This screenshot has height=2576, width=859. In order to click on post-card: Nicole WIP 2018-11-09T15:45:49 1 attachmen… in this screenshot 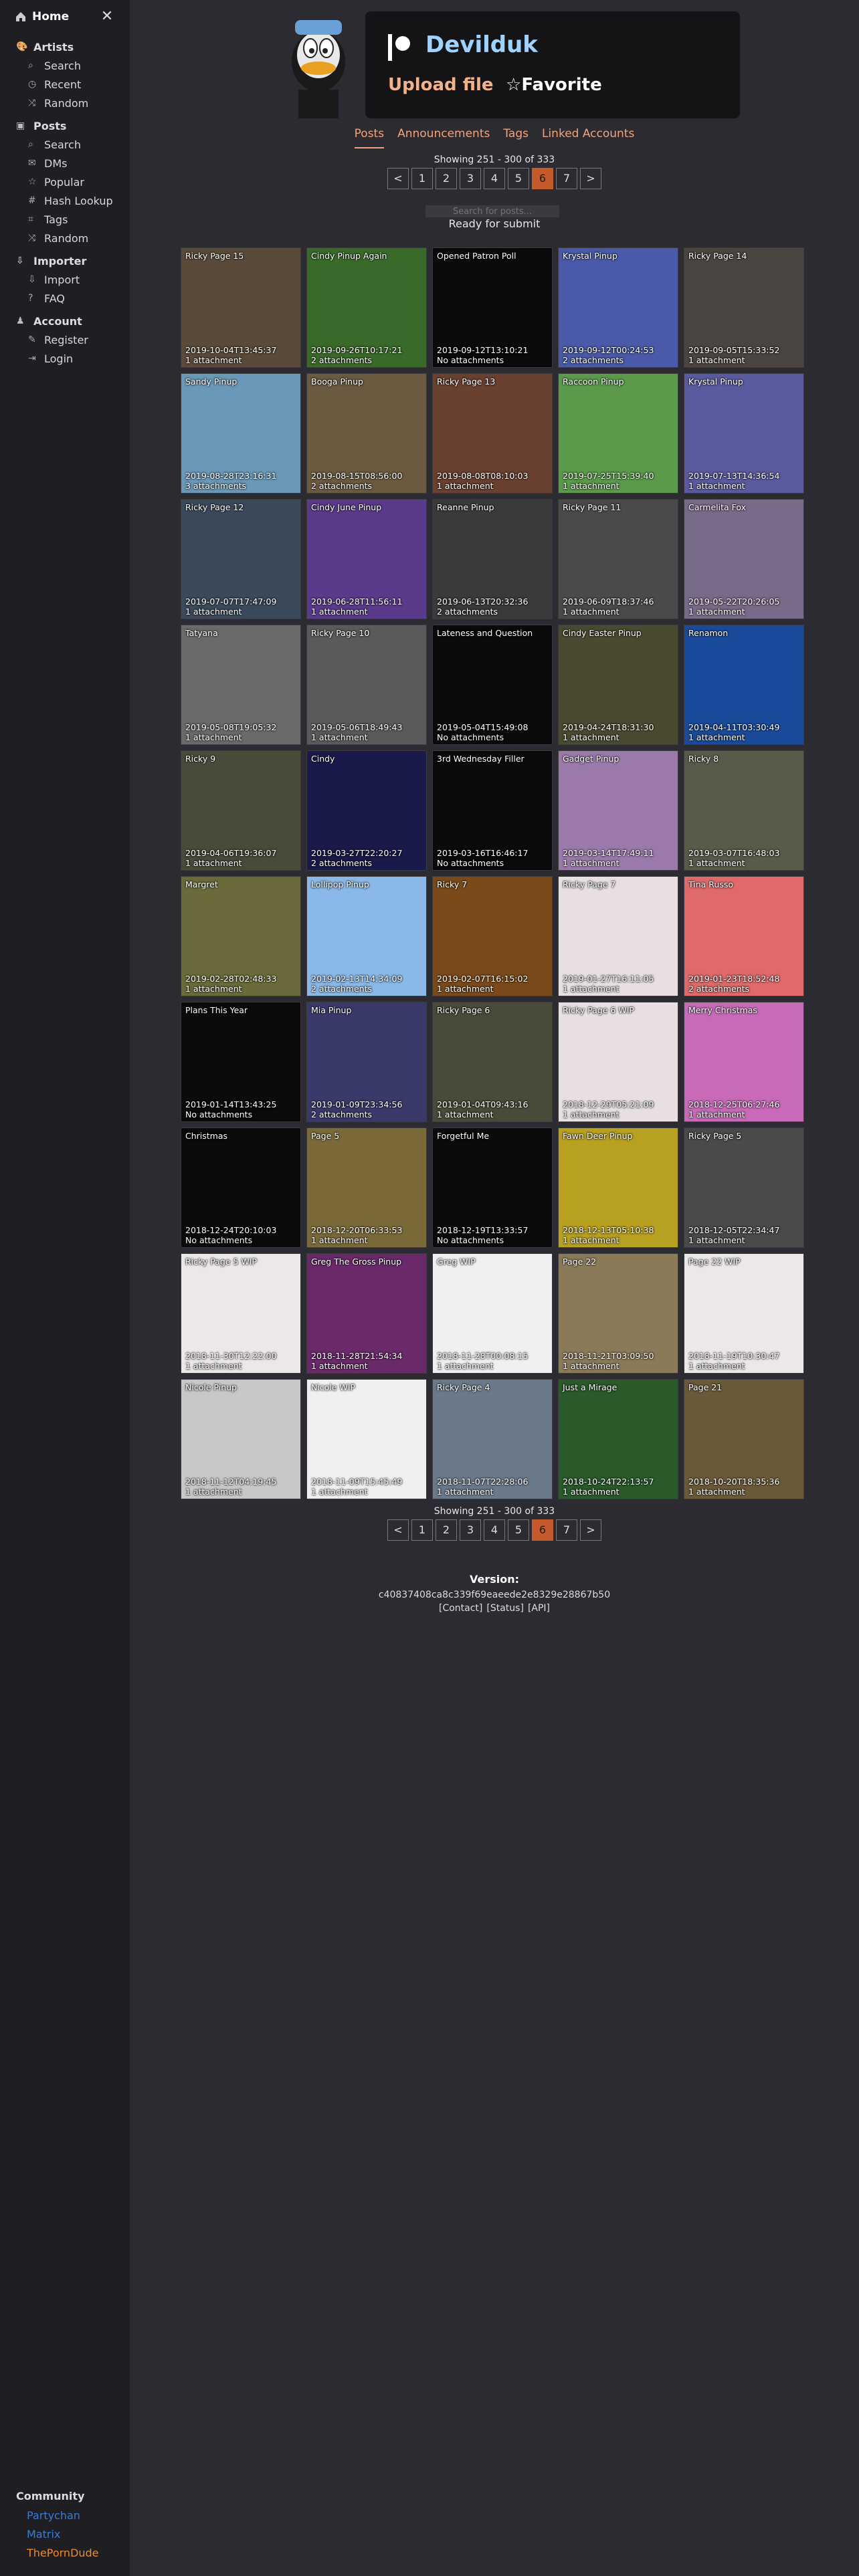, I will do `click(367, 1439)`.